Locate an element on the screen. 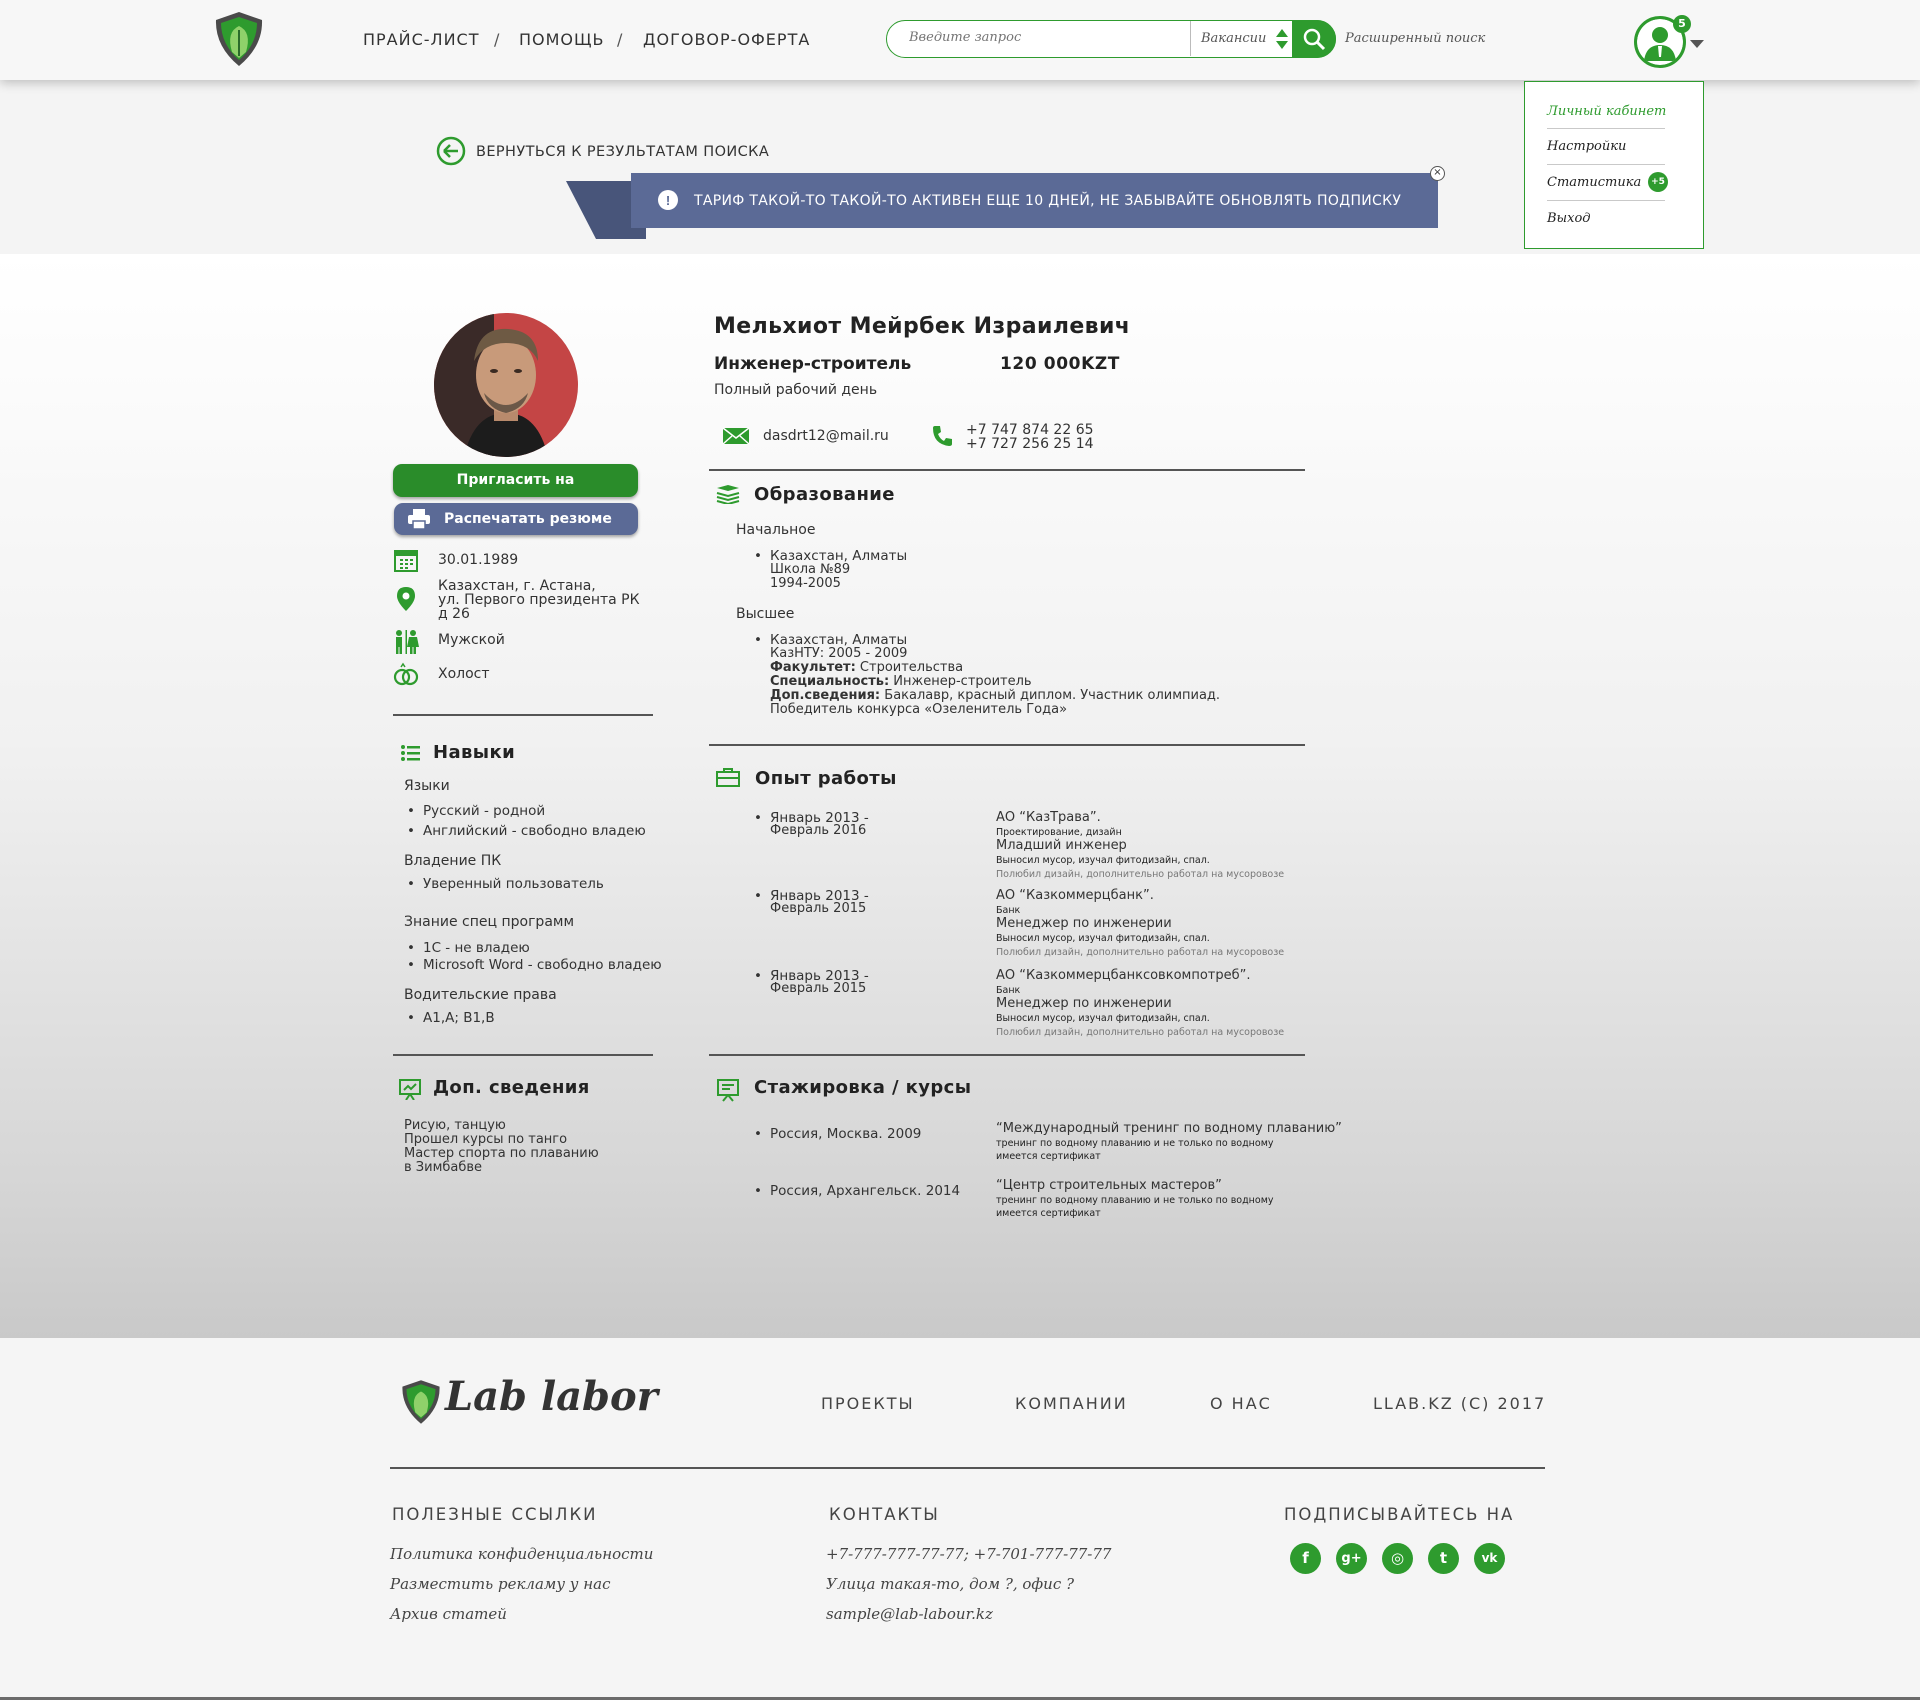  list-icon is located at coordinates (410, 753).